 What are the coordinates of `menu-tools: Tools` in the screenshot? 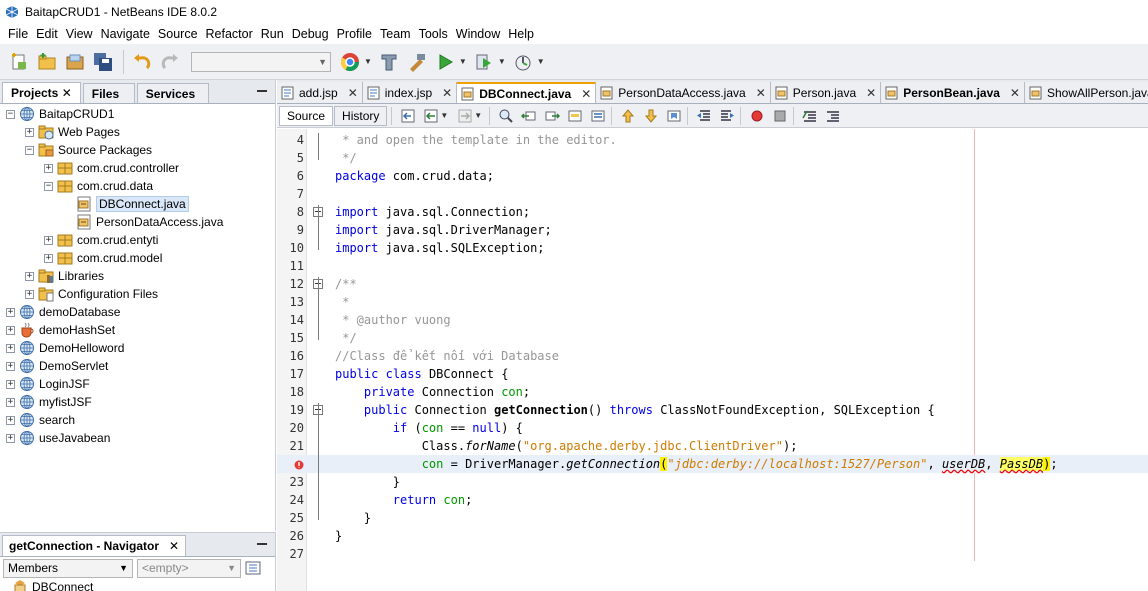 It's located at (433, 34).